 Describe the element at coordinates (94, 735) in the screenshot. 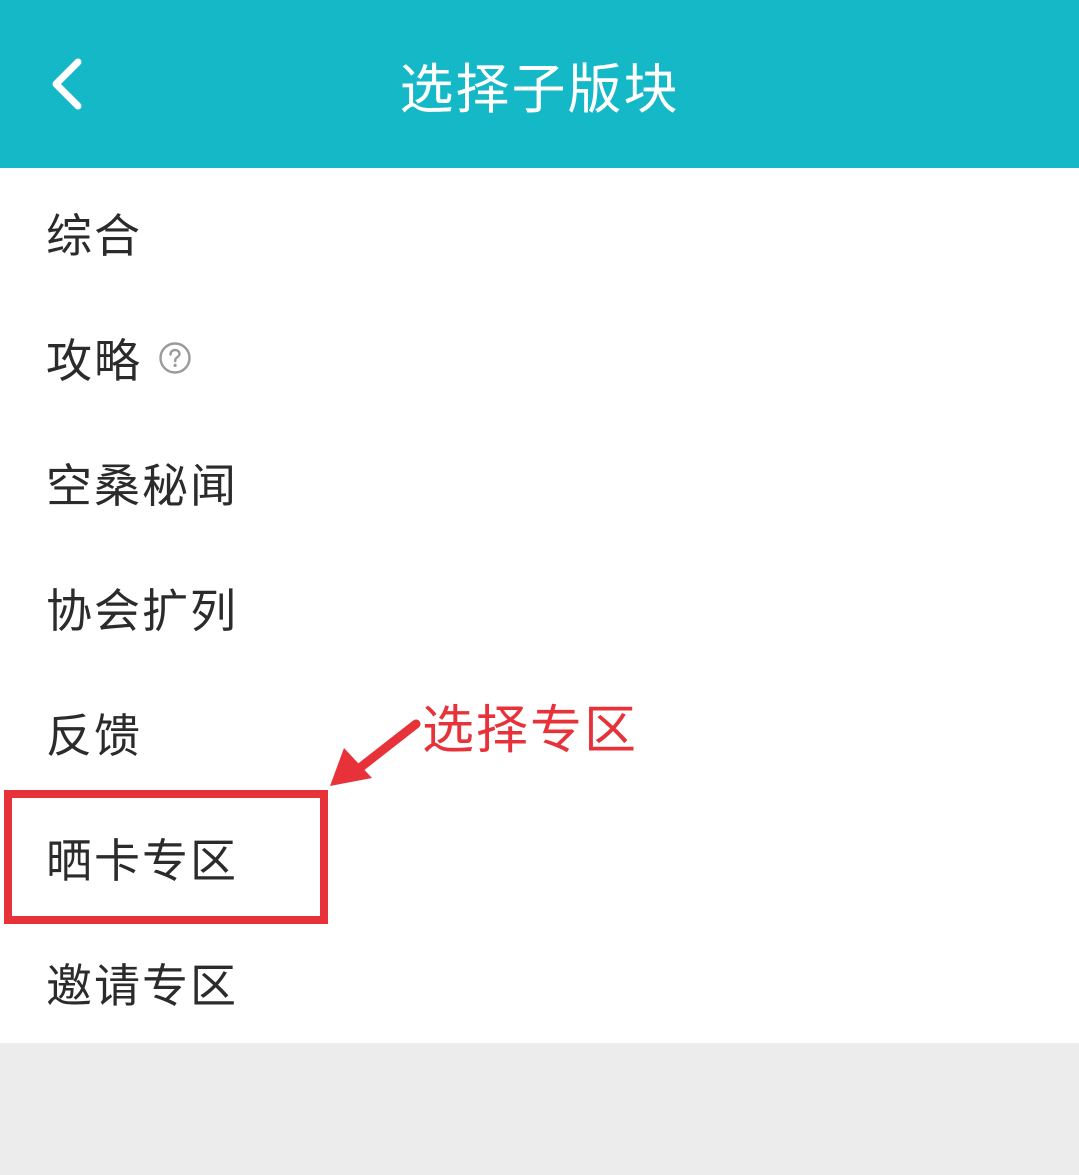

I see `list-item-label: 反馈` at that location.